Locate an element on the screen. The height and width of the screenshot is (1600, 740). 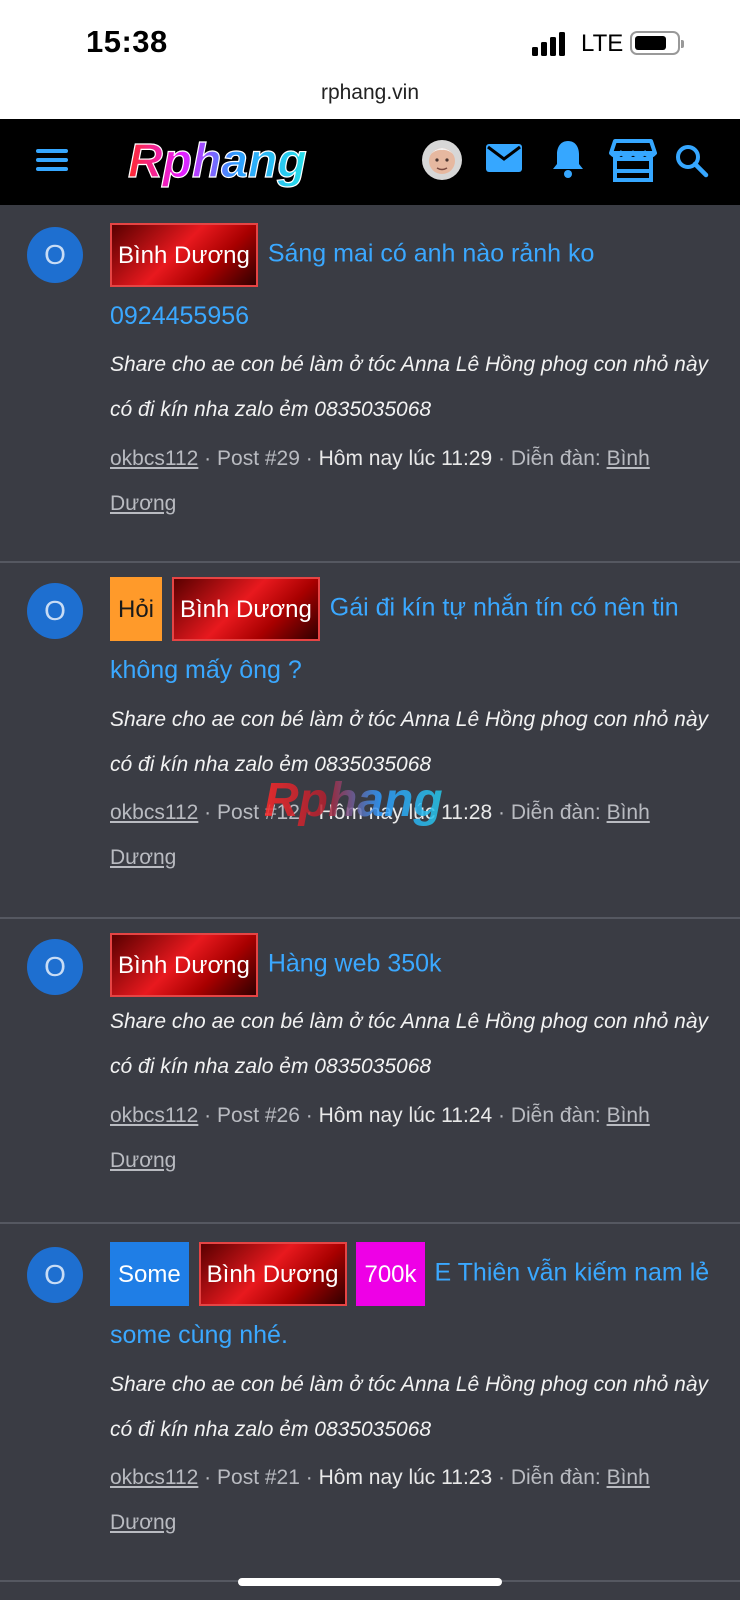
home-indicator is located at coordinates (370, 1582).